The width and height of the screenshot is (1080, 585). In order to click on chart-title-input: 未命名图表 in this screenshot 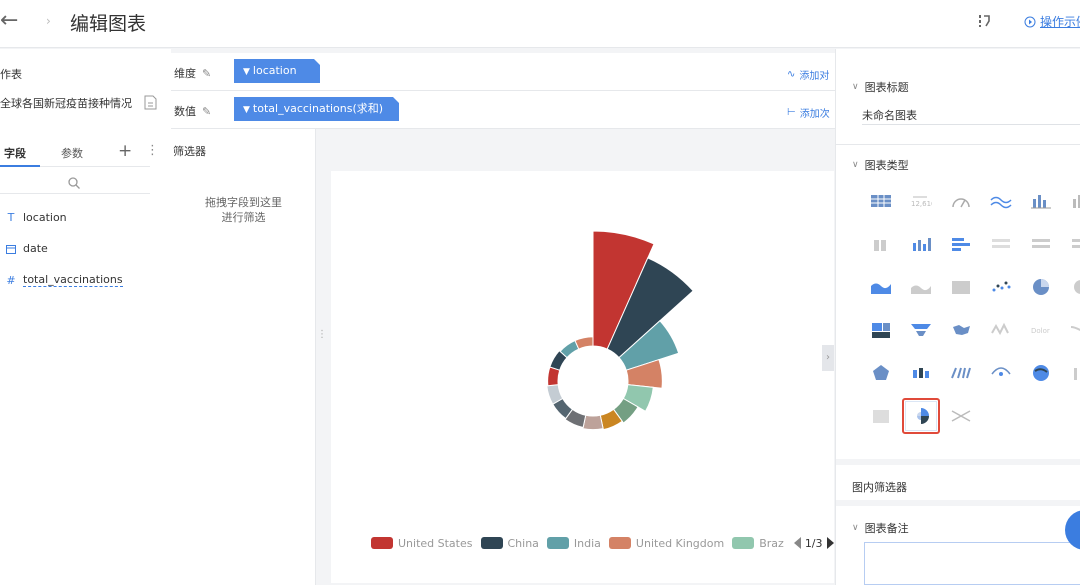, I will do `click(971, 114)`.